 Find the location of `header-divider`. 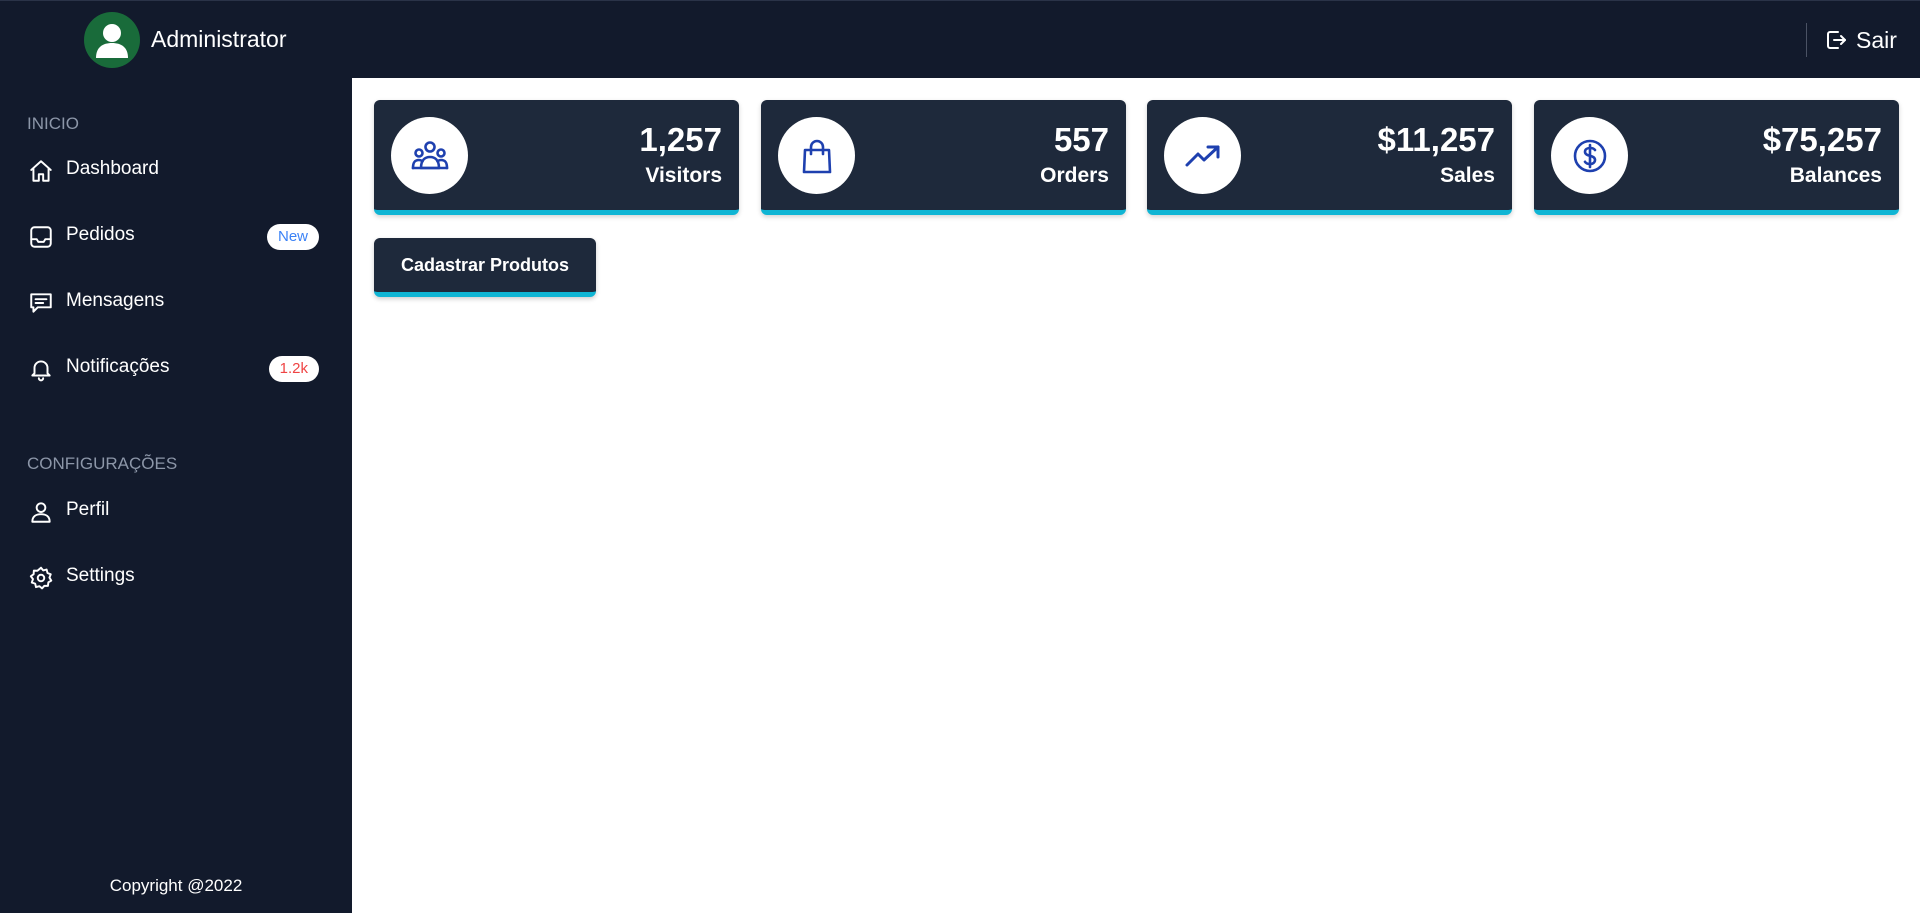

header-divider is located at coordinates (1806, 40).